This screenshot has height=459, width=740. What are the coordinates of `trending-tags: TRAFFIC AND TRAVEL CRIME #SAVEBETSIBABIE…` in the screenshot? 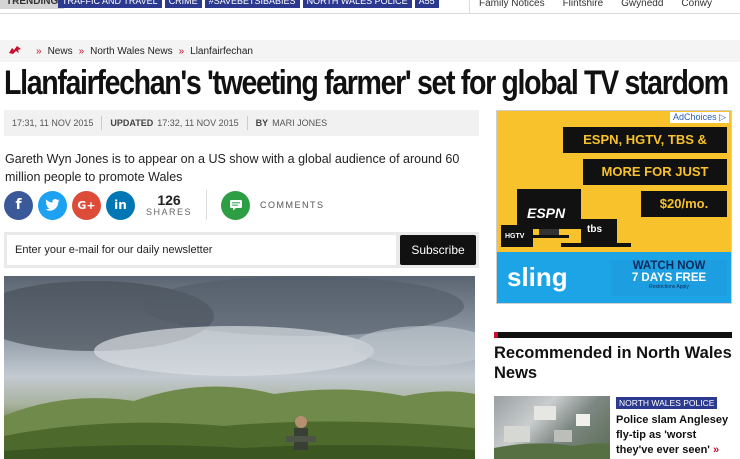 It's located at (248, 4).